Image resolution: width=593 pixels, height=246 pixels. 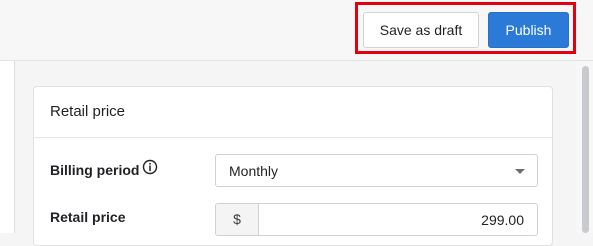 I want to click on retail-price-value: 299.00, so click(x=502, y=220).